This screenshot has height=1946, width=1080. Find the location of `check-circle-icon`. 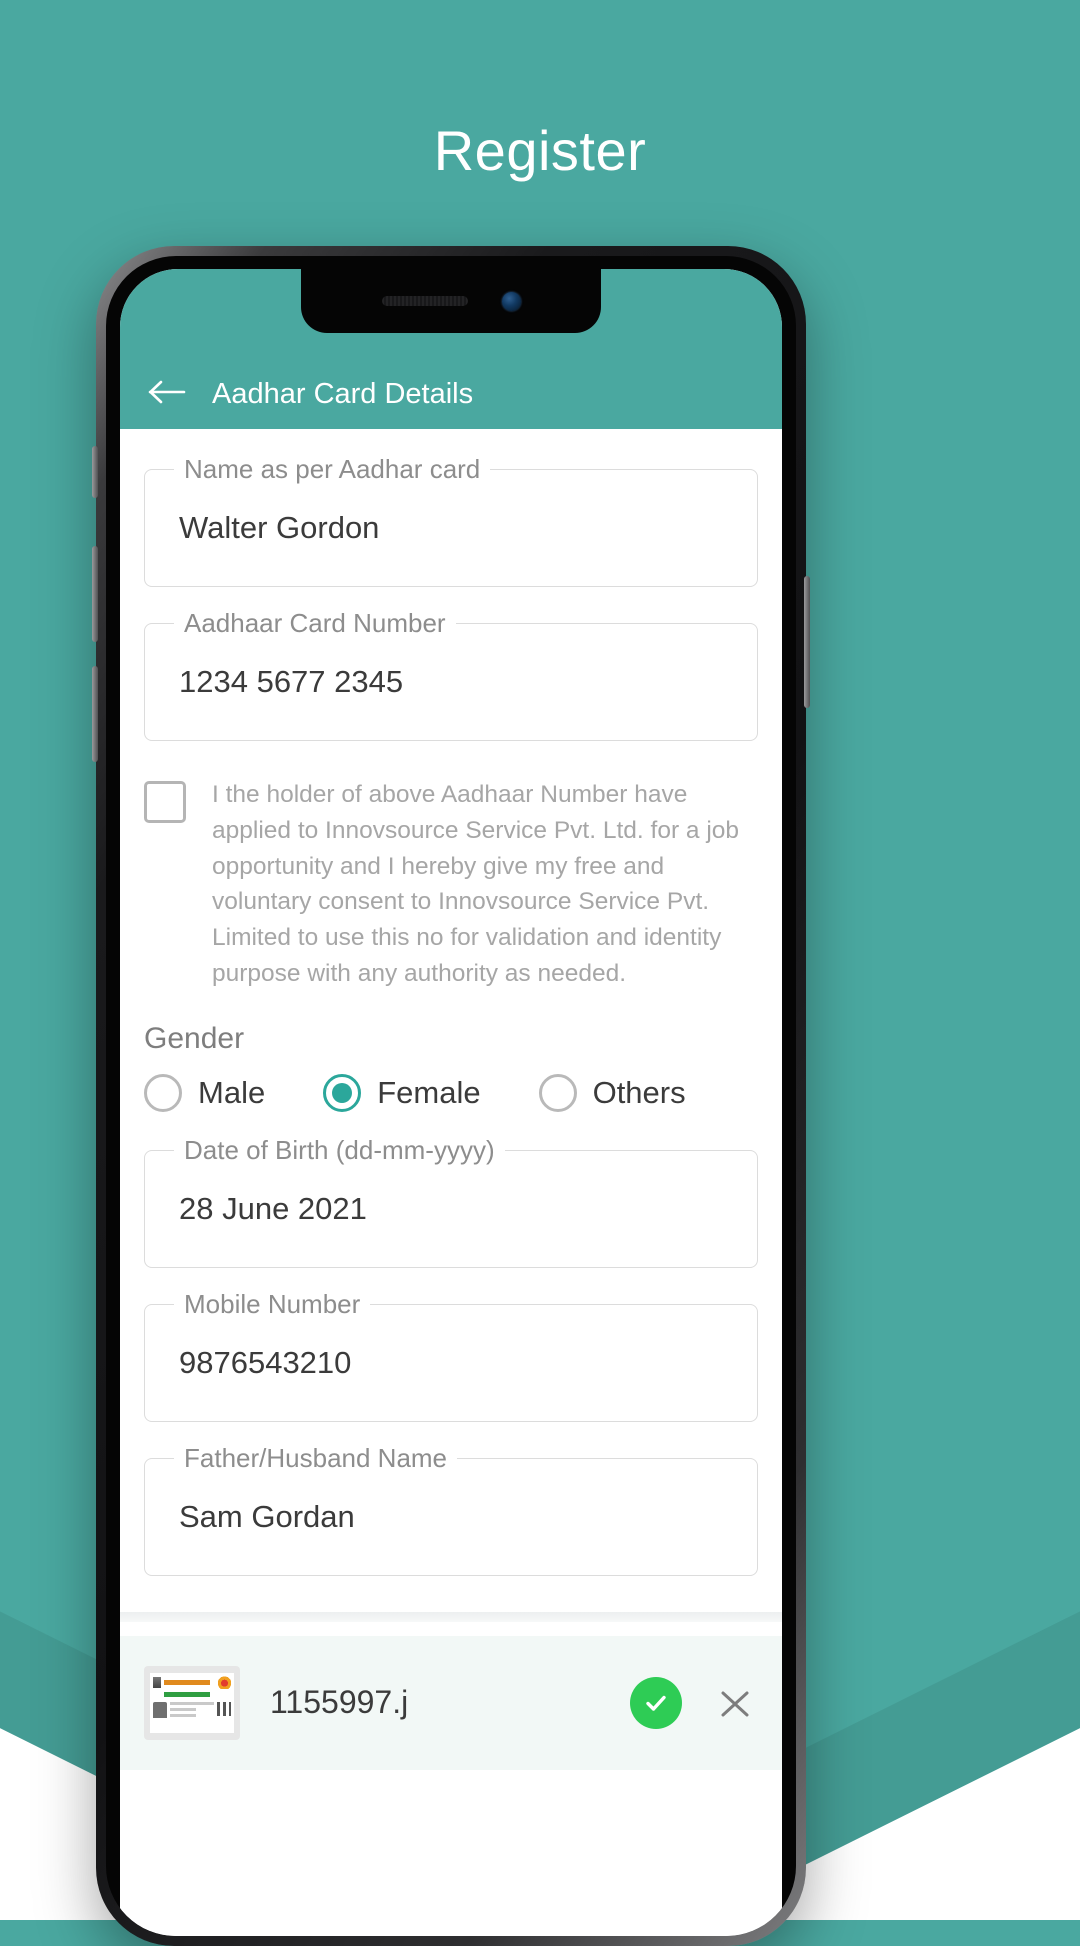

check-circle-icon is located at coordinates (656, 1702).